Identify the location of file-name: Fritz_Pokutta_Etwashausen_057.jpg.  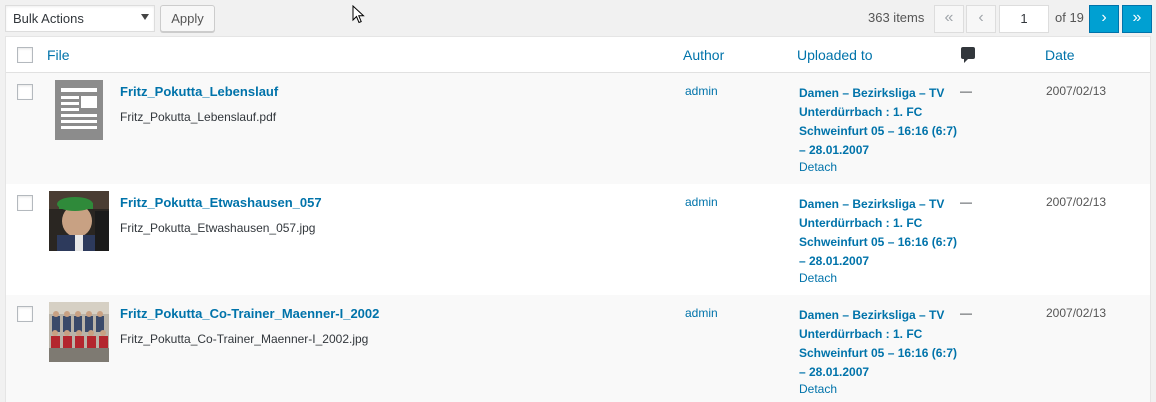
(218, 228).